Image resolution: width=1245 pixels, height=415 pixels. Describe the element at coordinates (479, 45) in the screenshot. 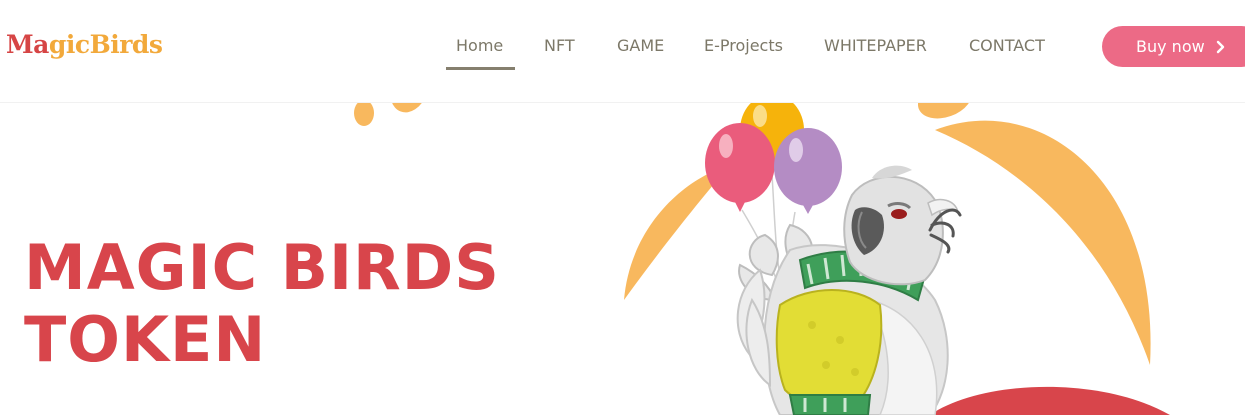

I see `nav-item-home: Home` at that location.